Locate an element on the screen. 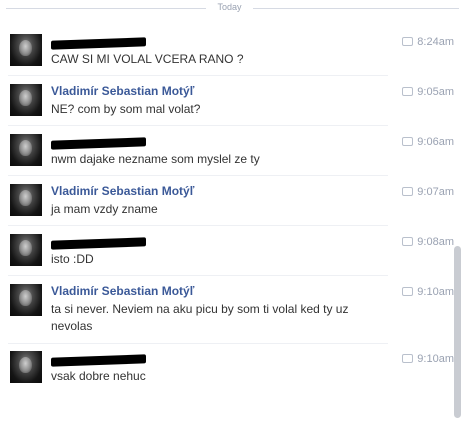 This screenshot has width=464, height=423. message-text: CAW SI MI VOLAL VCERA RANO ? is located at coordinates (147, 59).